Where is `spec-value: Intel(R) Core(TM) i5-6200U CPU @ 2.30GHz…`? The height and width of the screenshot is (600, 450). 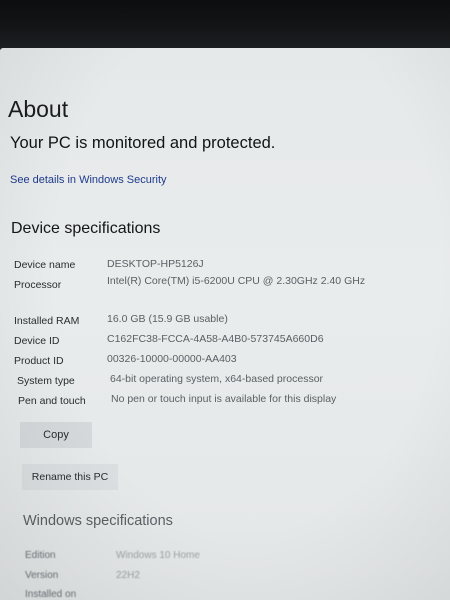
spec-value: Intel(R) Core(TM) i5-6200U CPU @ 2.30GHz… is located at coordinates (236, 281).